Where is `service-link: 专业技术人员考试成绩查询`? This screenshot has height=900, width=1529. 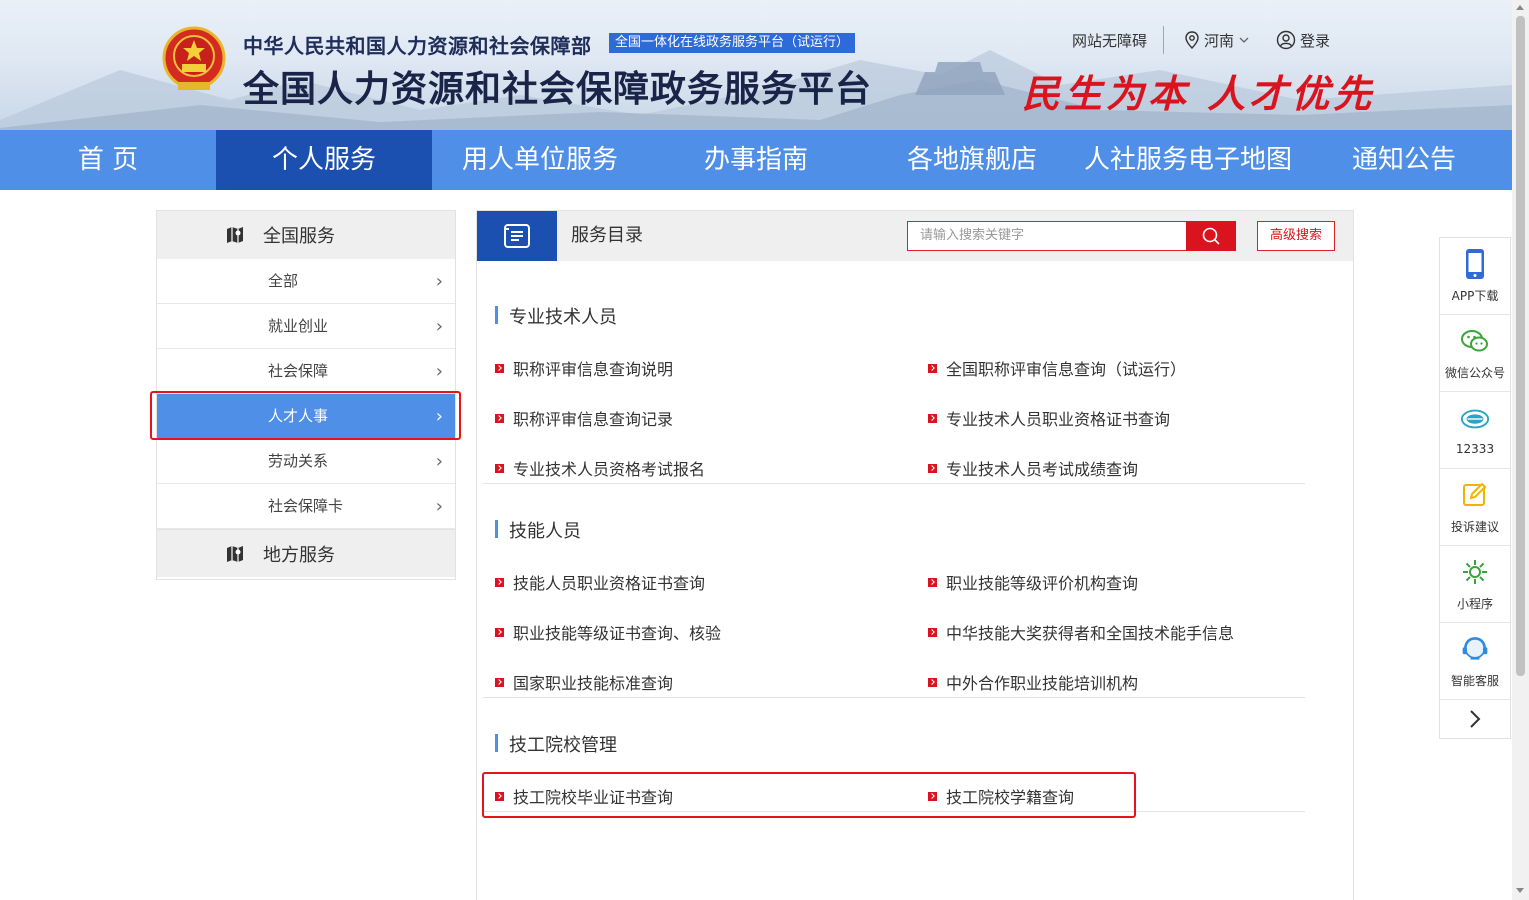 service-link: 专业技术人员考试成绩查询 is located at coordinates (1033, 468).